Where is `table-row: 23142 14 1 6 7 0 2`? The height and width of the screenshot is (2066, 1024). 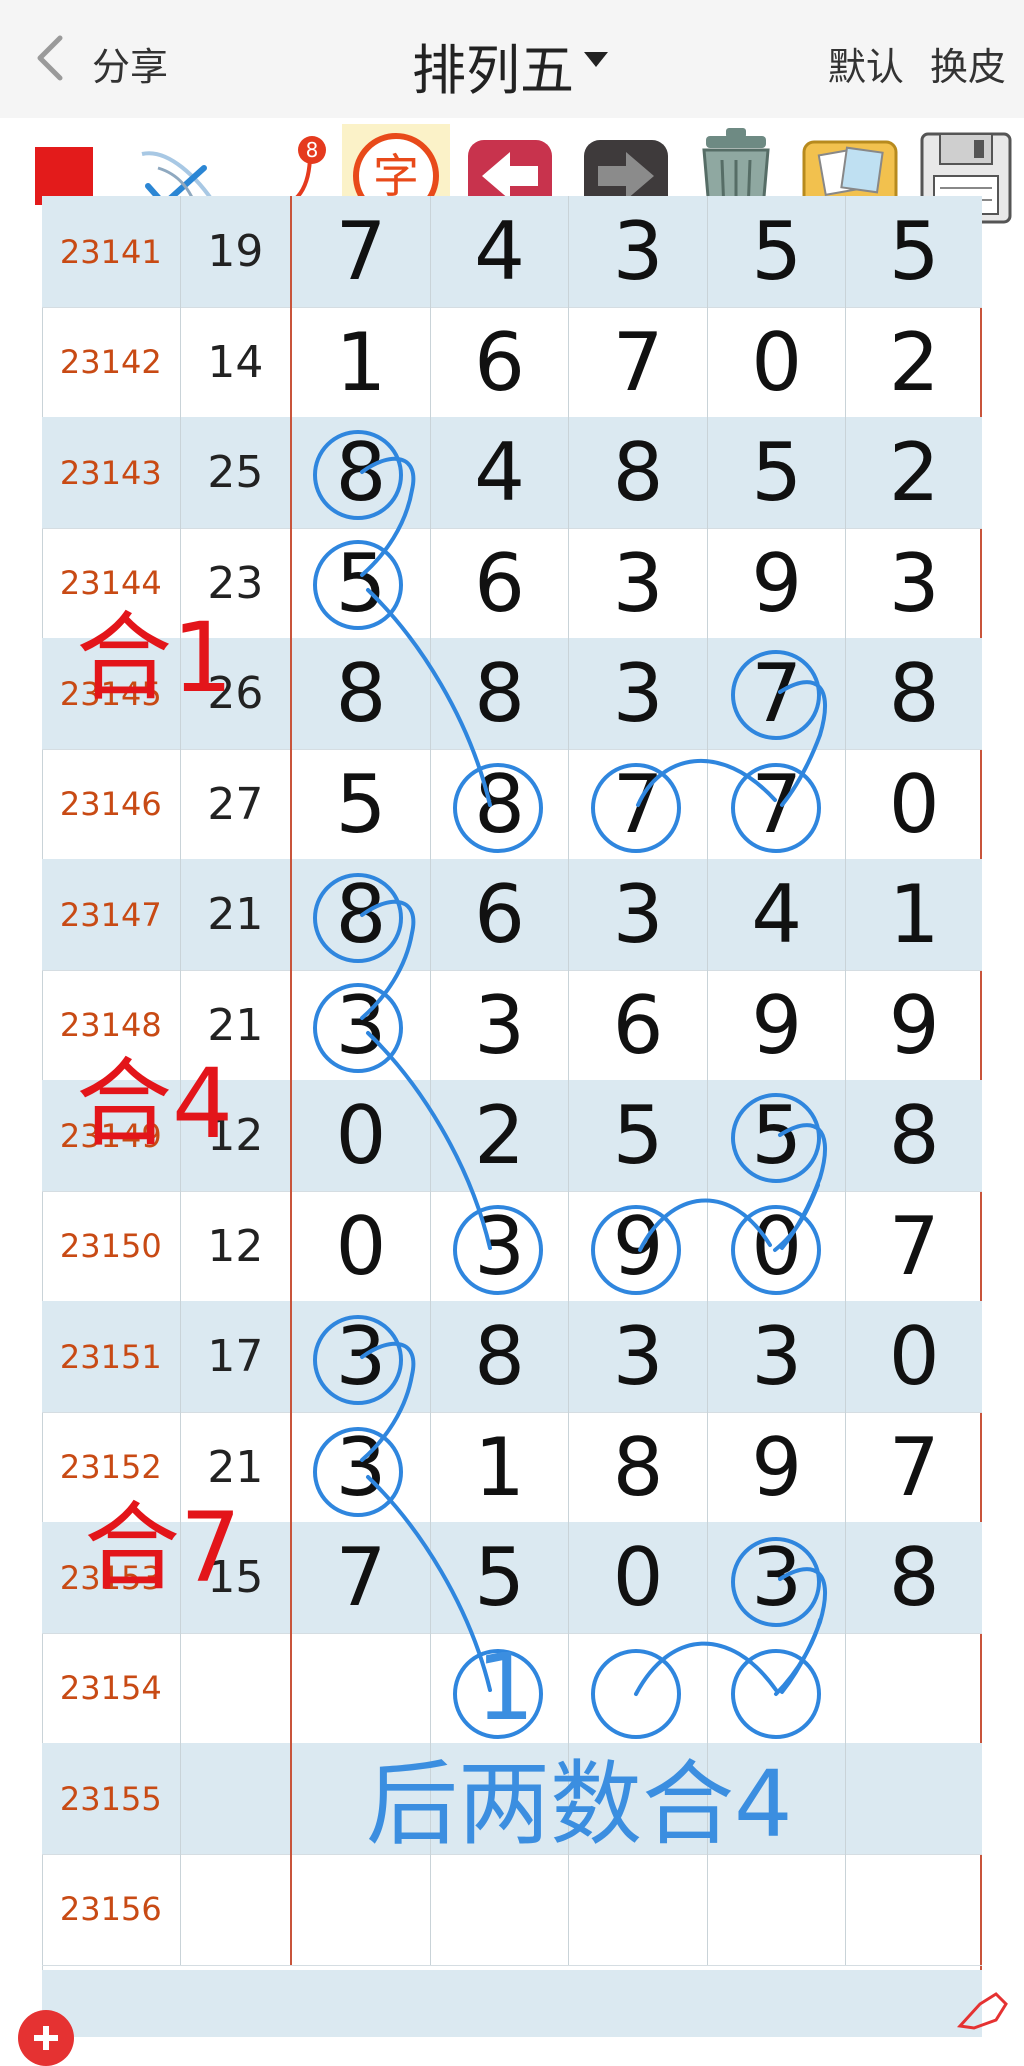
table-row: 23142 14 1 6 7 0 2 is located at coordinates (512, 363).